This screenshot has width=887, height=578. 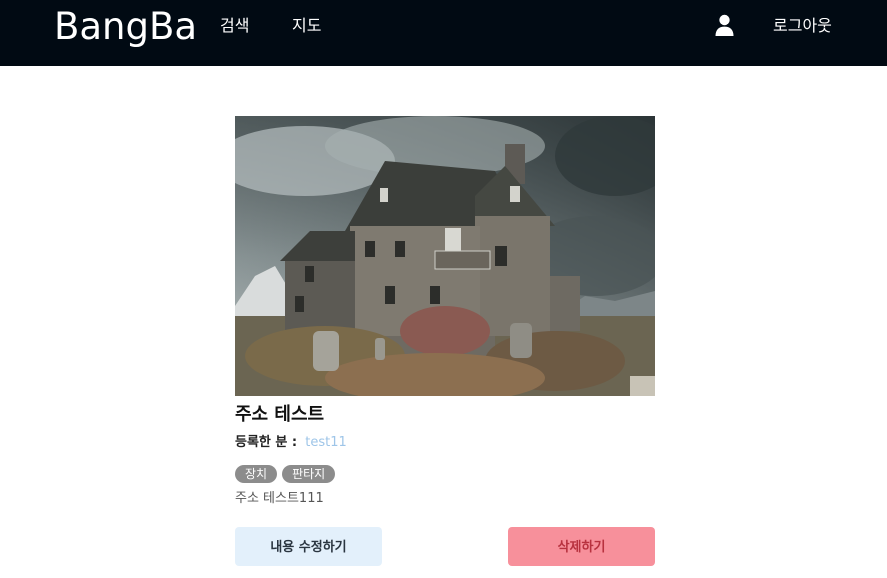 I want to click on nav-link-search: 검색, so click(x=234, y=26).